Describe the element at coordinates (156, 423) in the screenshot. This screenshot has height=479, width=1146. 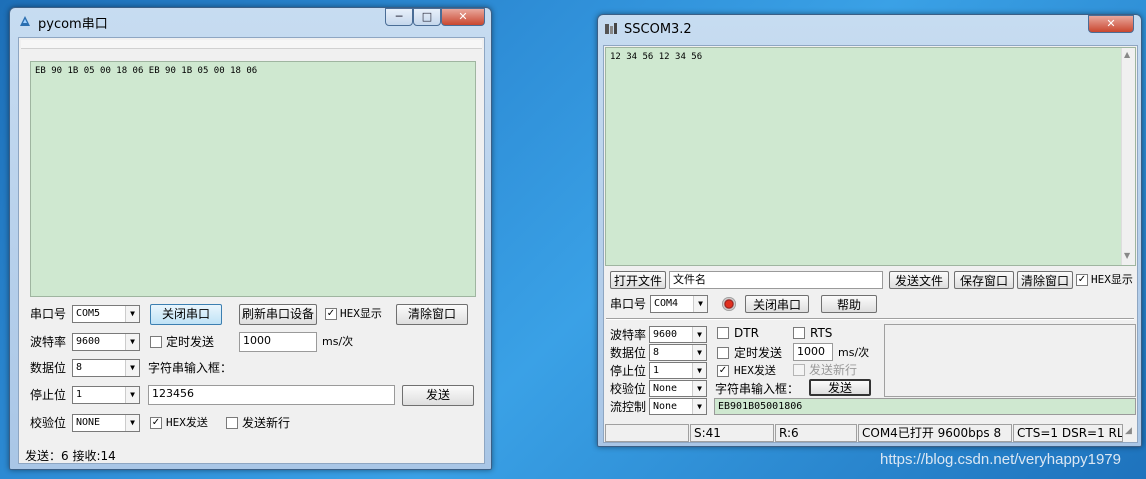
I see `hex-send-checkbox: ✓` at that location.